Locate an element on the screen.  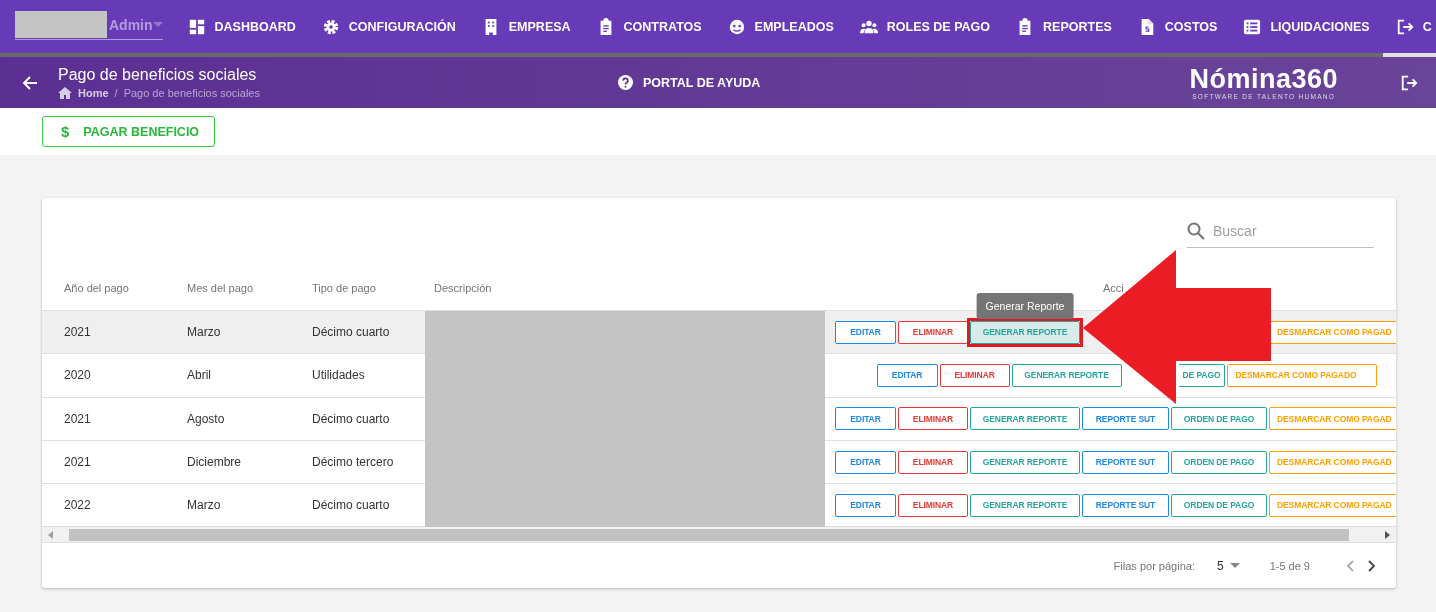
table-cell: 2022 is located at coordinates (77, 505).